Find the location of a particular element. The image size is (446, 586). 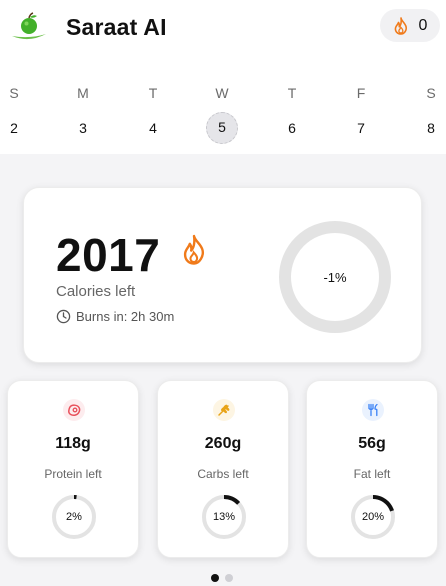

day-number: 8 is located at coordinates (431, 128).